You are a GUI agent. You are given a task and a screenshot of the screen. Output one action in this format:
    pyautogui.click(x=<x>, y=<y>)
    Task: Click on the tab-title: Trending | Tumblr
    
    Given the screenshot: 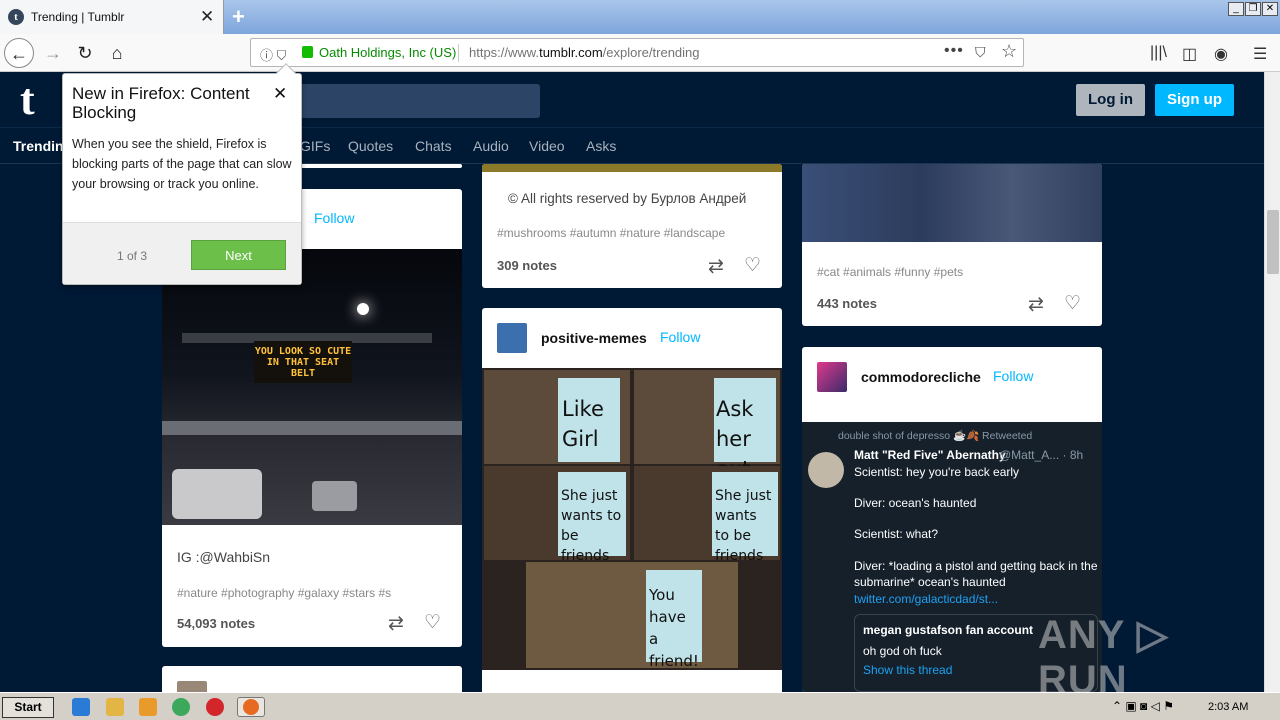 What is the action you would take?
    pyautogui.click(x=78, y=17)
    